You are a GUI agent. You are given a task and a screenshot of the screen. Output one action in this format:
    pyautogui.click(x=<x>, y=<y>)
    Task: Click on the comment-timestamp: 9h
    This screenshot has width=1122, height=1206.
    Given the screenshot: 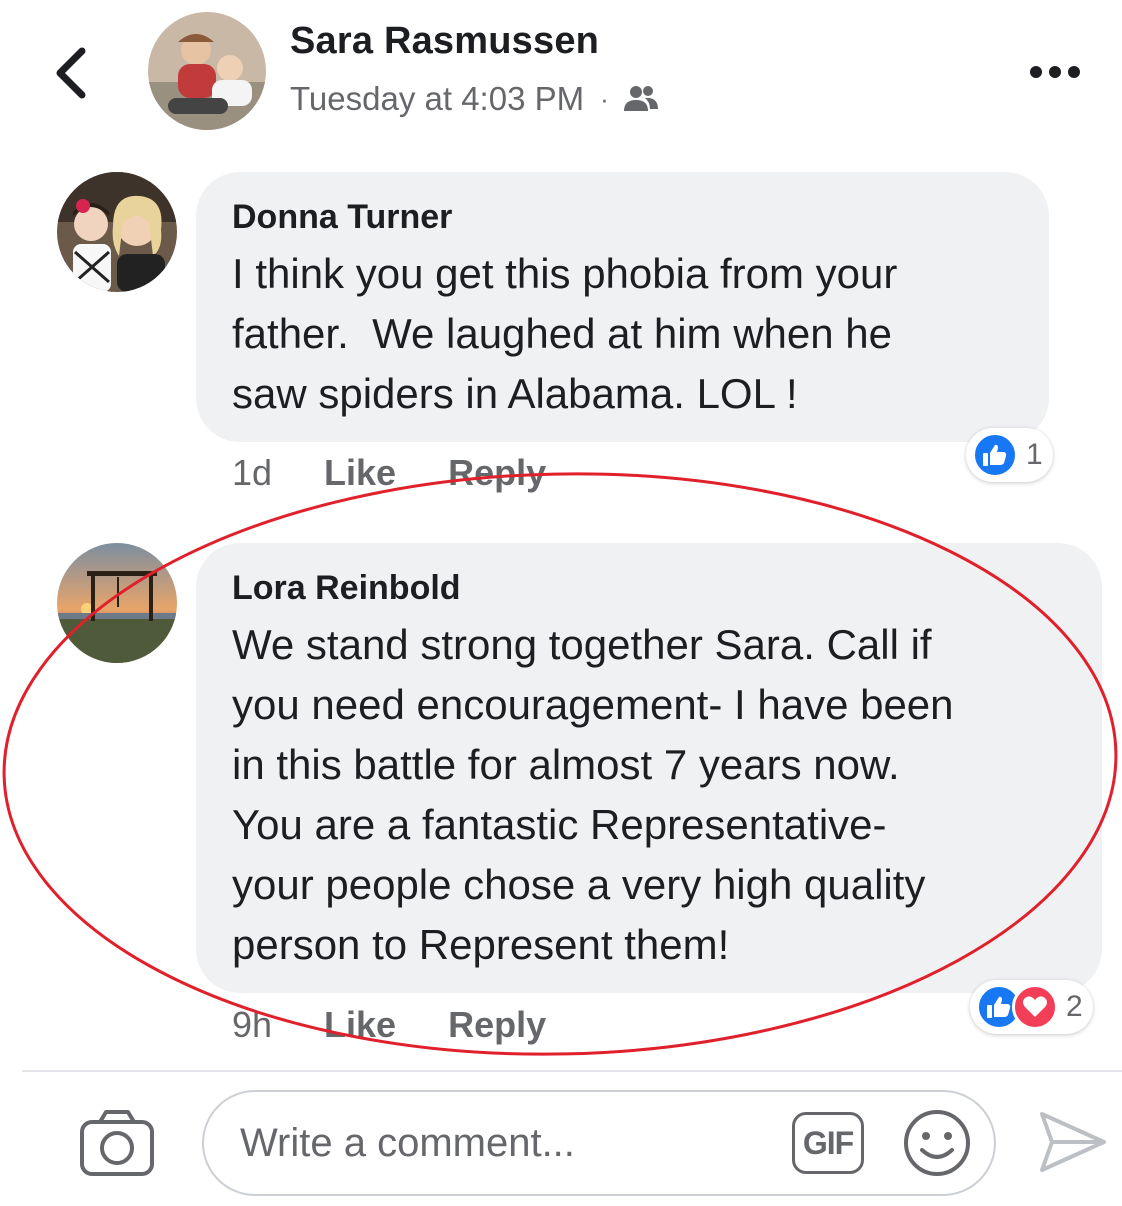 What is the action you would take?
    pyautogui.click(x=252, y=1024)
    